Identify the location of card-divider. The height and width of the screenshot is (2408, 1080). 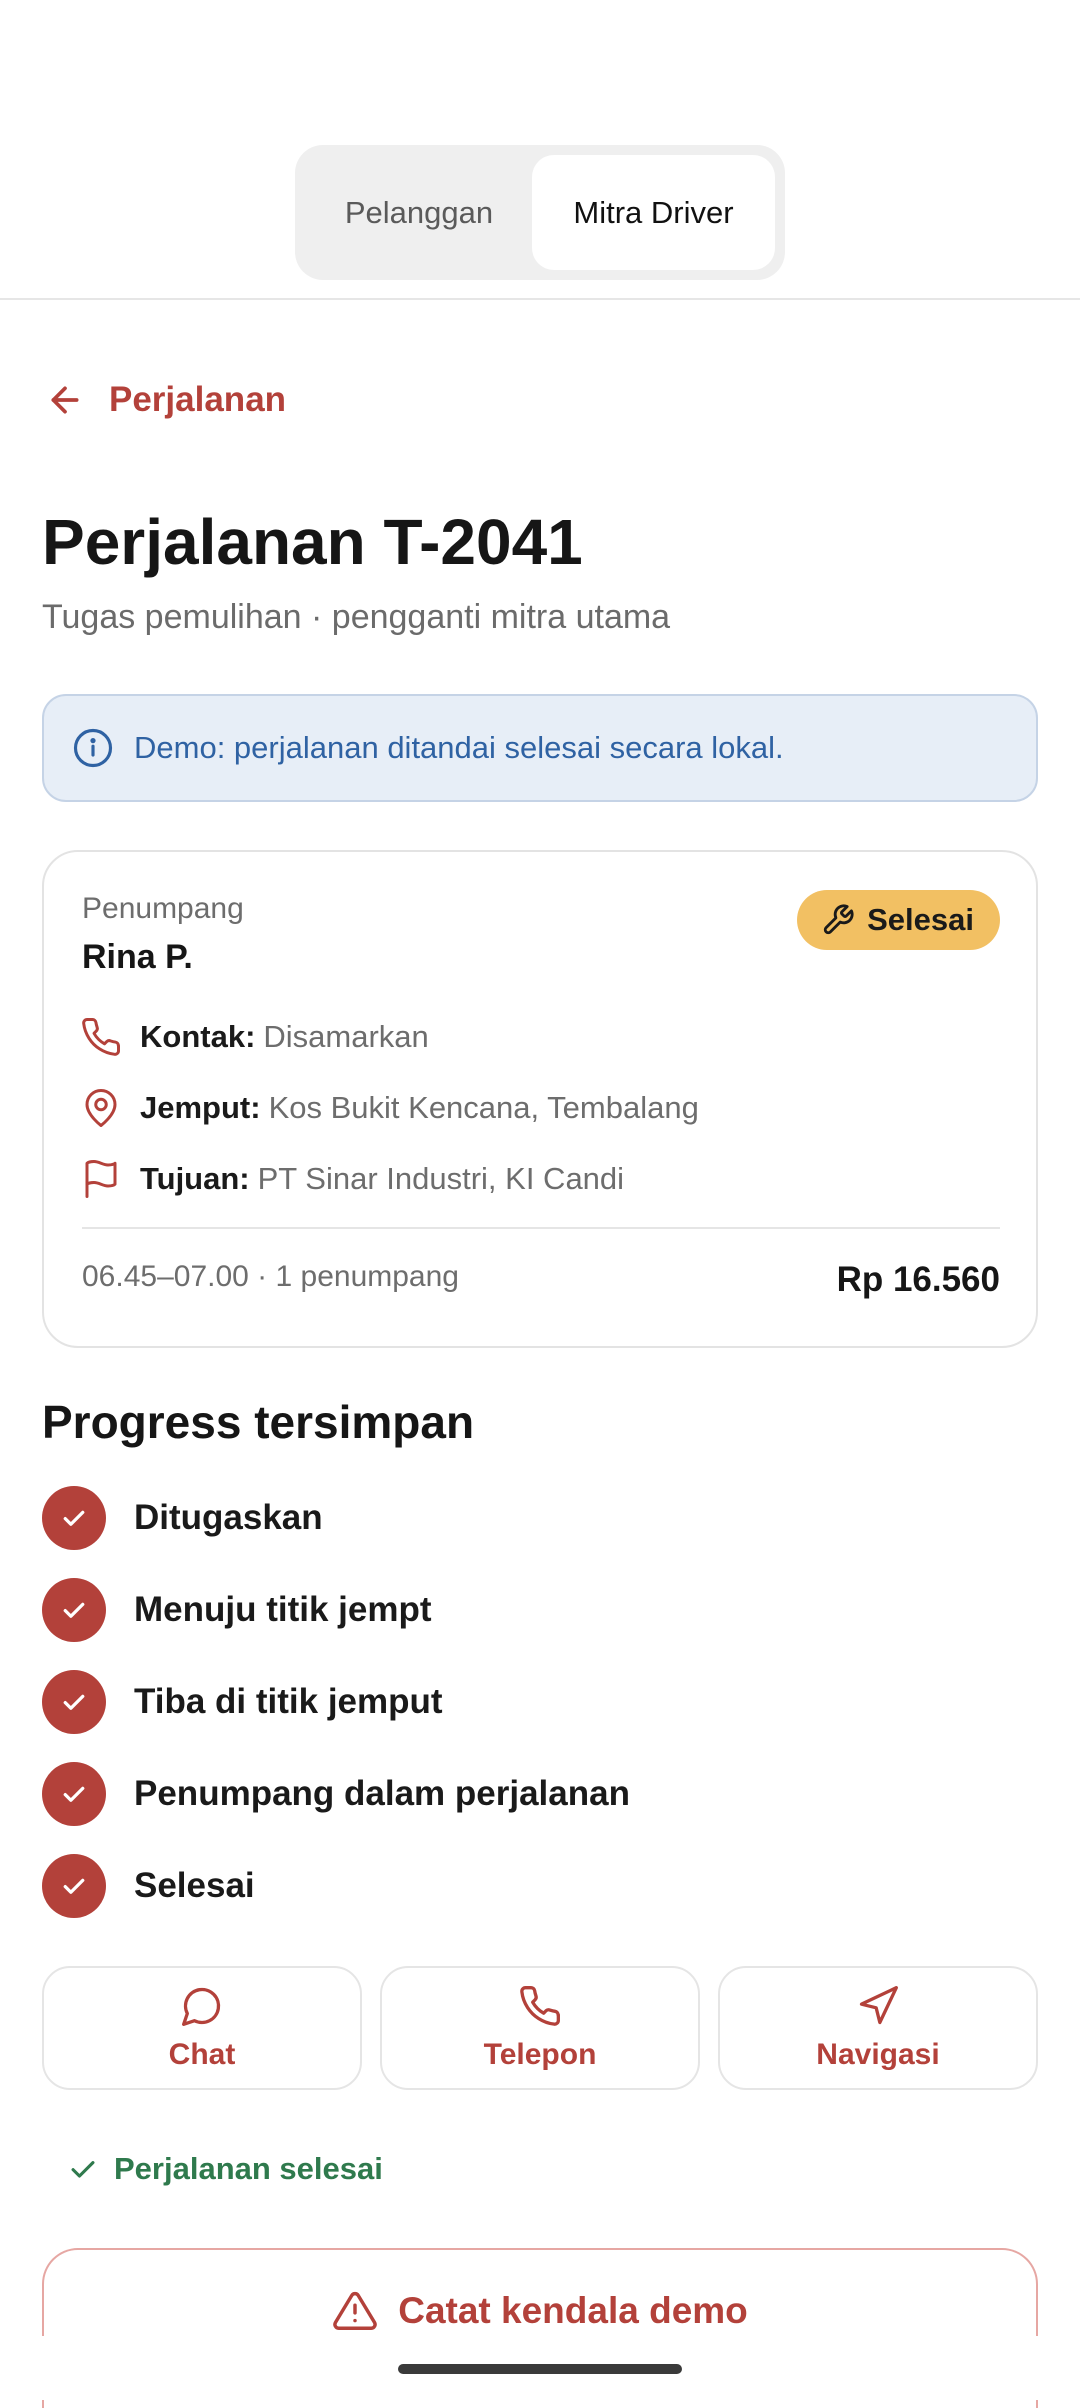
(541, 1228).